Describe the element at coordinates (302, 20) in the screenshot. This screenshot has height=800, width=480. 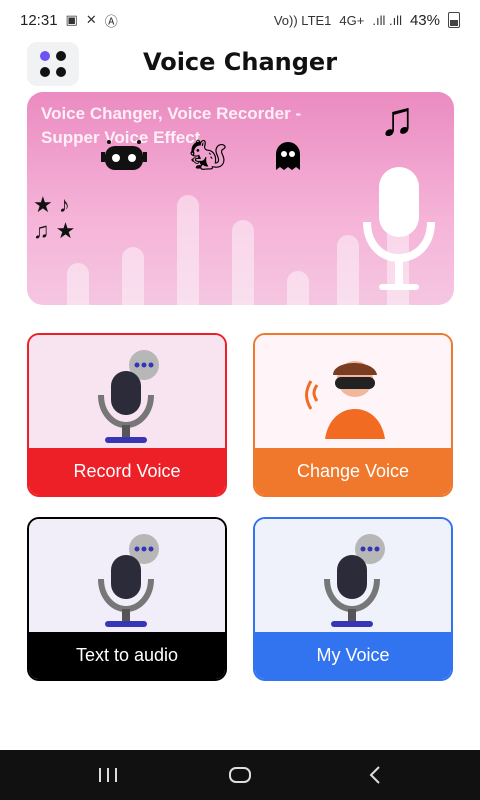
I see `network-label: Vo)) LTE1` at that location.